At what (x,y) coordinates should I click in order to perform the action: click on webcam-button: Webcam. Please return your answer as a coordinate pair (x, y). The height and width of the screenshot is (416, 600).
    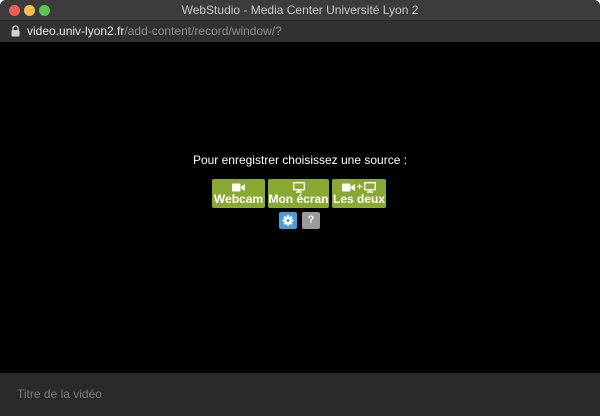
    Looking at the image, I should click on (238, 193).